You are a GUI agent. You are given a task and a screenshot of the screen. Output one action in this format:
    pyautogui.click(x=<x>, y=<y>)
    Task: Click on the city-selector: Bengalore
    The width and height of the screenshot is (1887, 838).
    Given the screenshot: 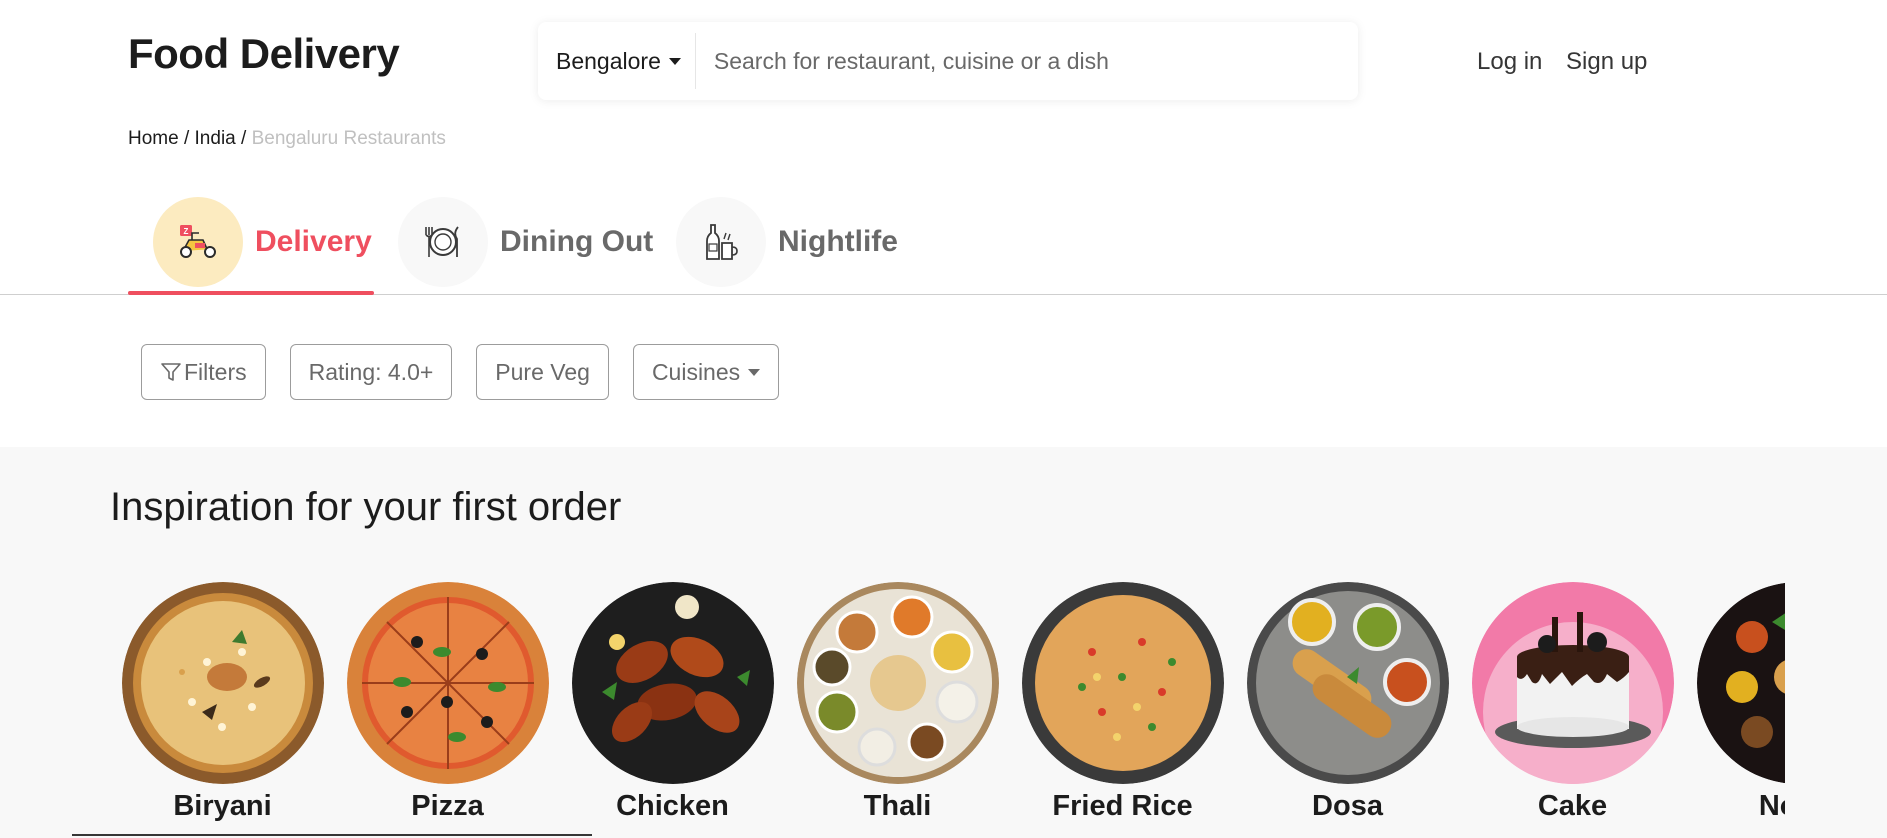 What is the action you would take?
    pyautogui.click(x=617, y=61)
    